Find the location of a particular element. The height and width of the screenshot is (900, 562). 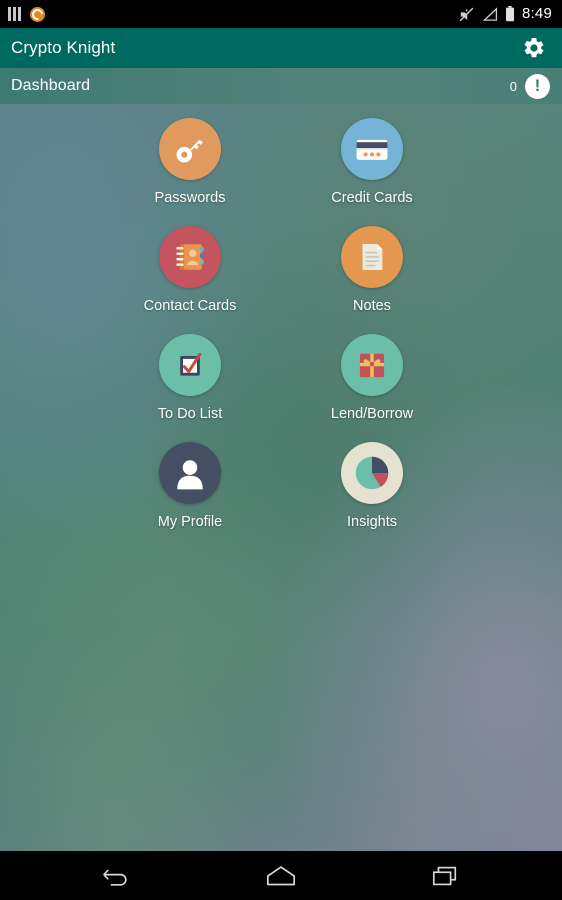

pie-chart-icon-circle is located at coordinates (372, 473).